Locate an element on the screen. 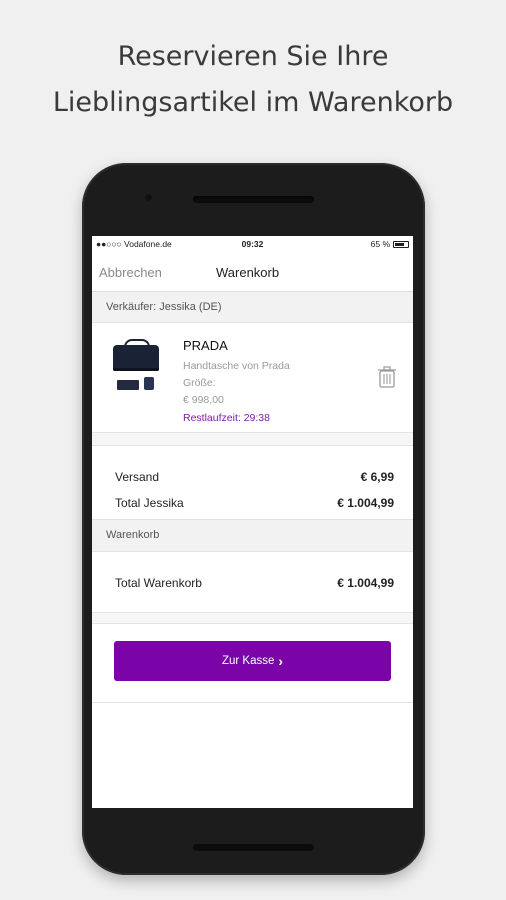 Image resolution: width=506 pixels, height=900 pixels. checkout-button: Zur Kasse › is located at coordinates (252, 661).